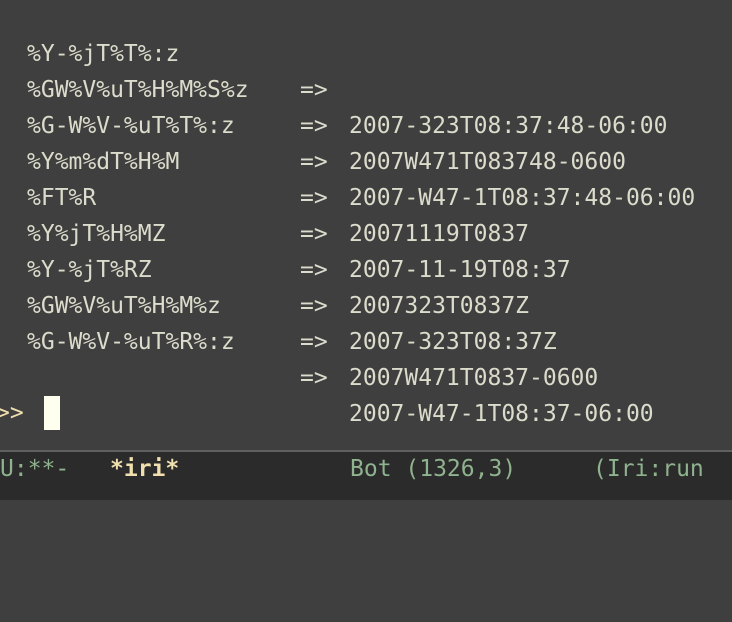  Describe the element at coordinates (35, 469) in the screenshot. I see `buffer-status: U:**-` at that location.